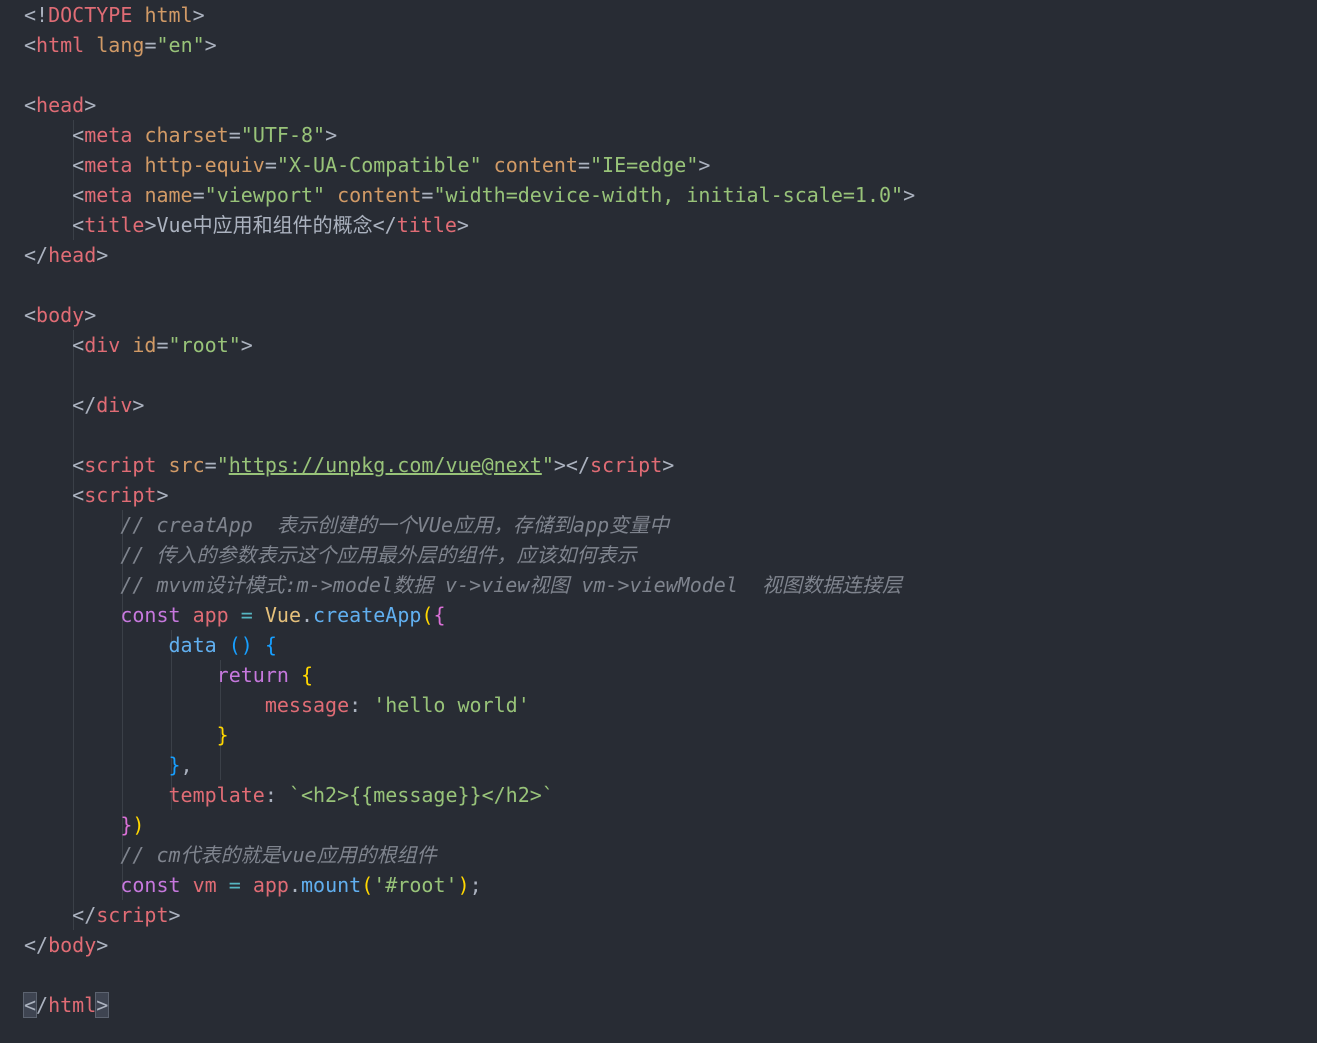 Image resolution: width=1317 pixels, height=1043 pixels. Describe the element at coordinates (670, 45) in the screenshot. I see `code-line: <html lang="en">` at that location.